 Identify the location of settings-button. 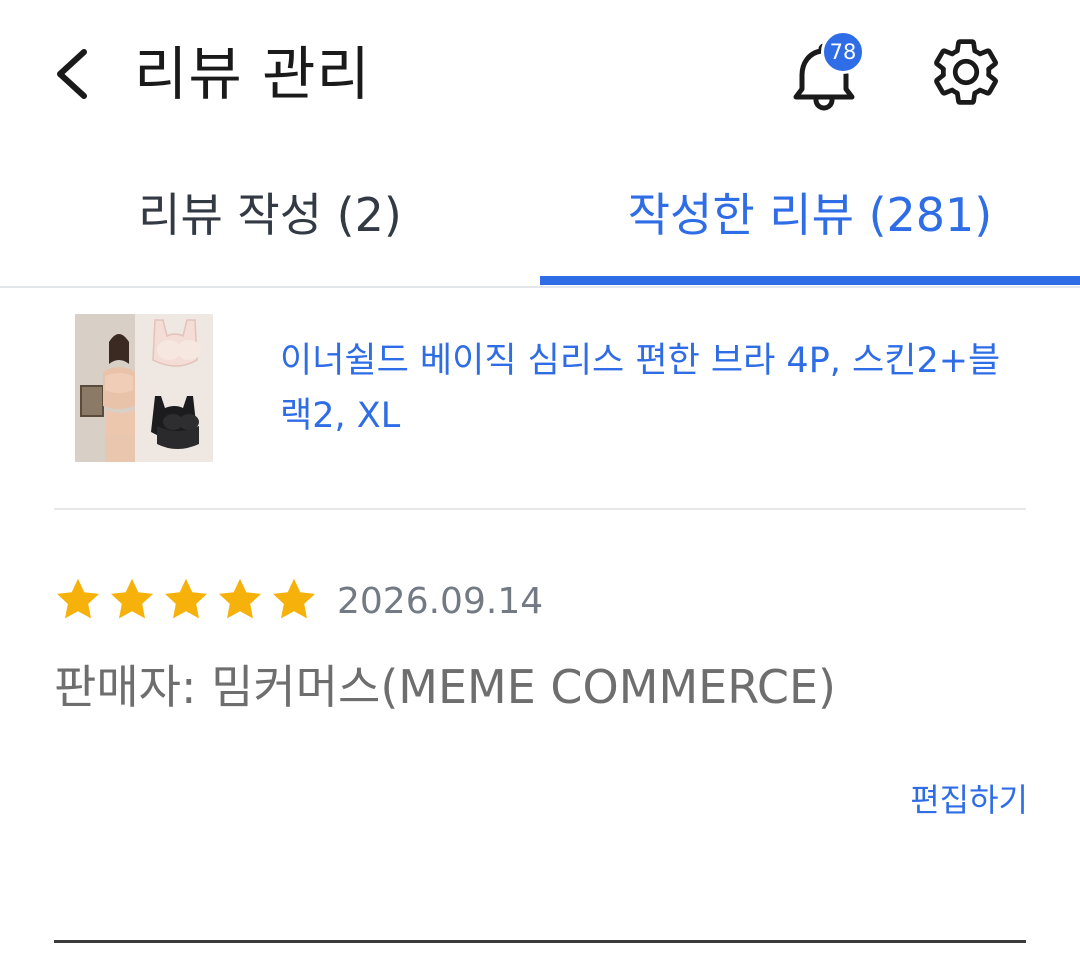
(966, 72).